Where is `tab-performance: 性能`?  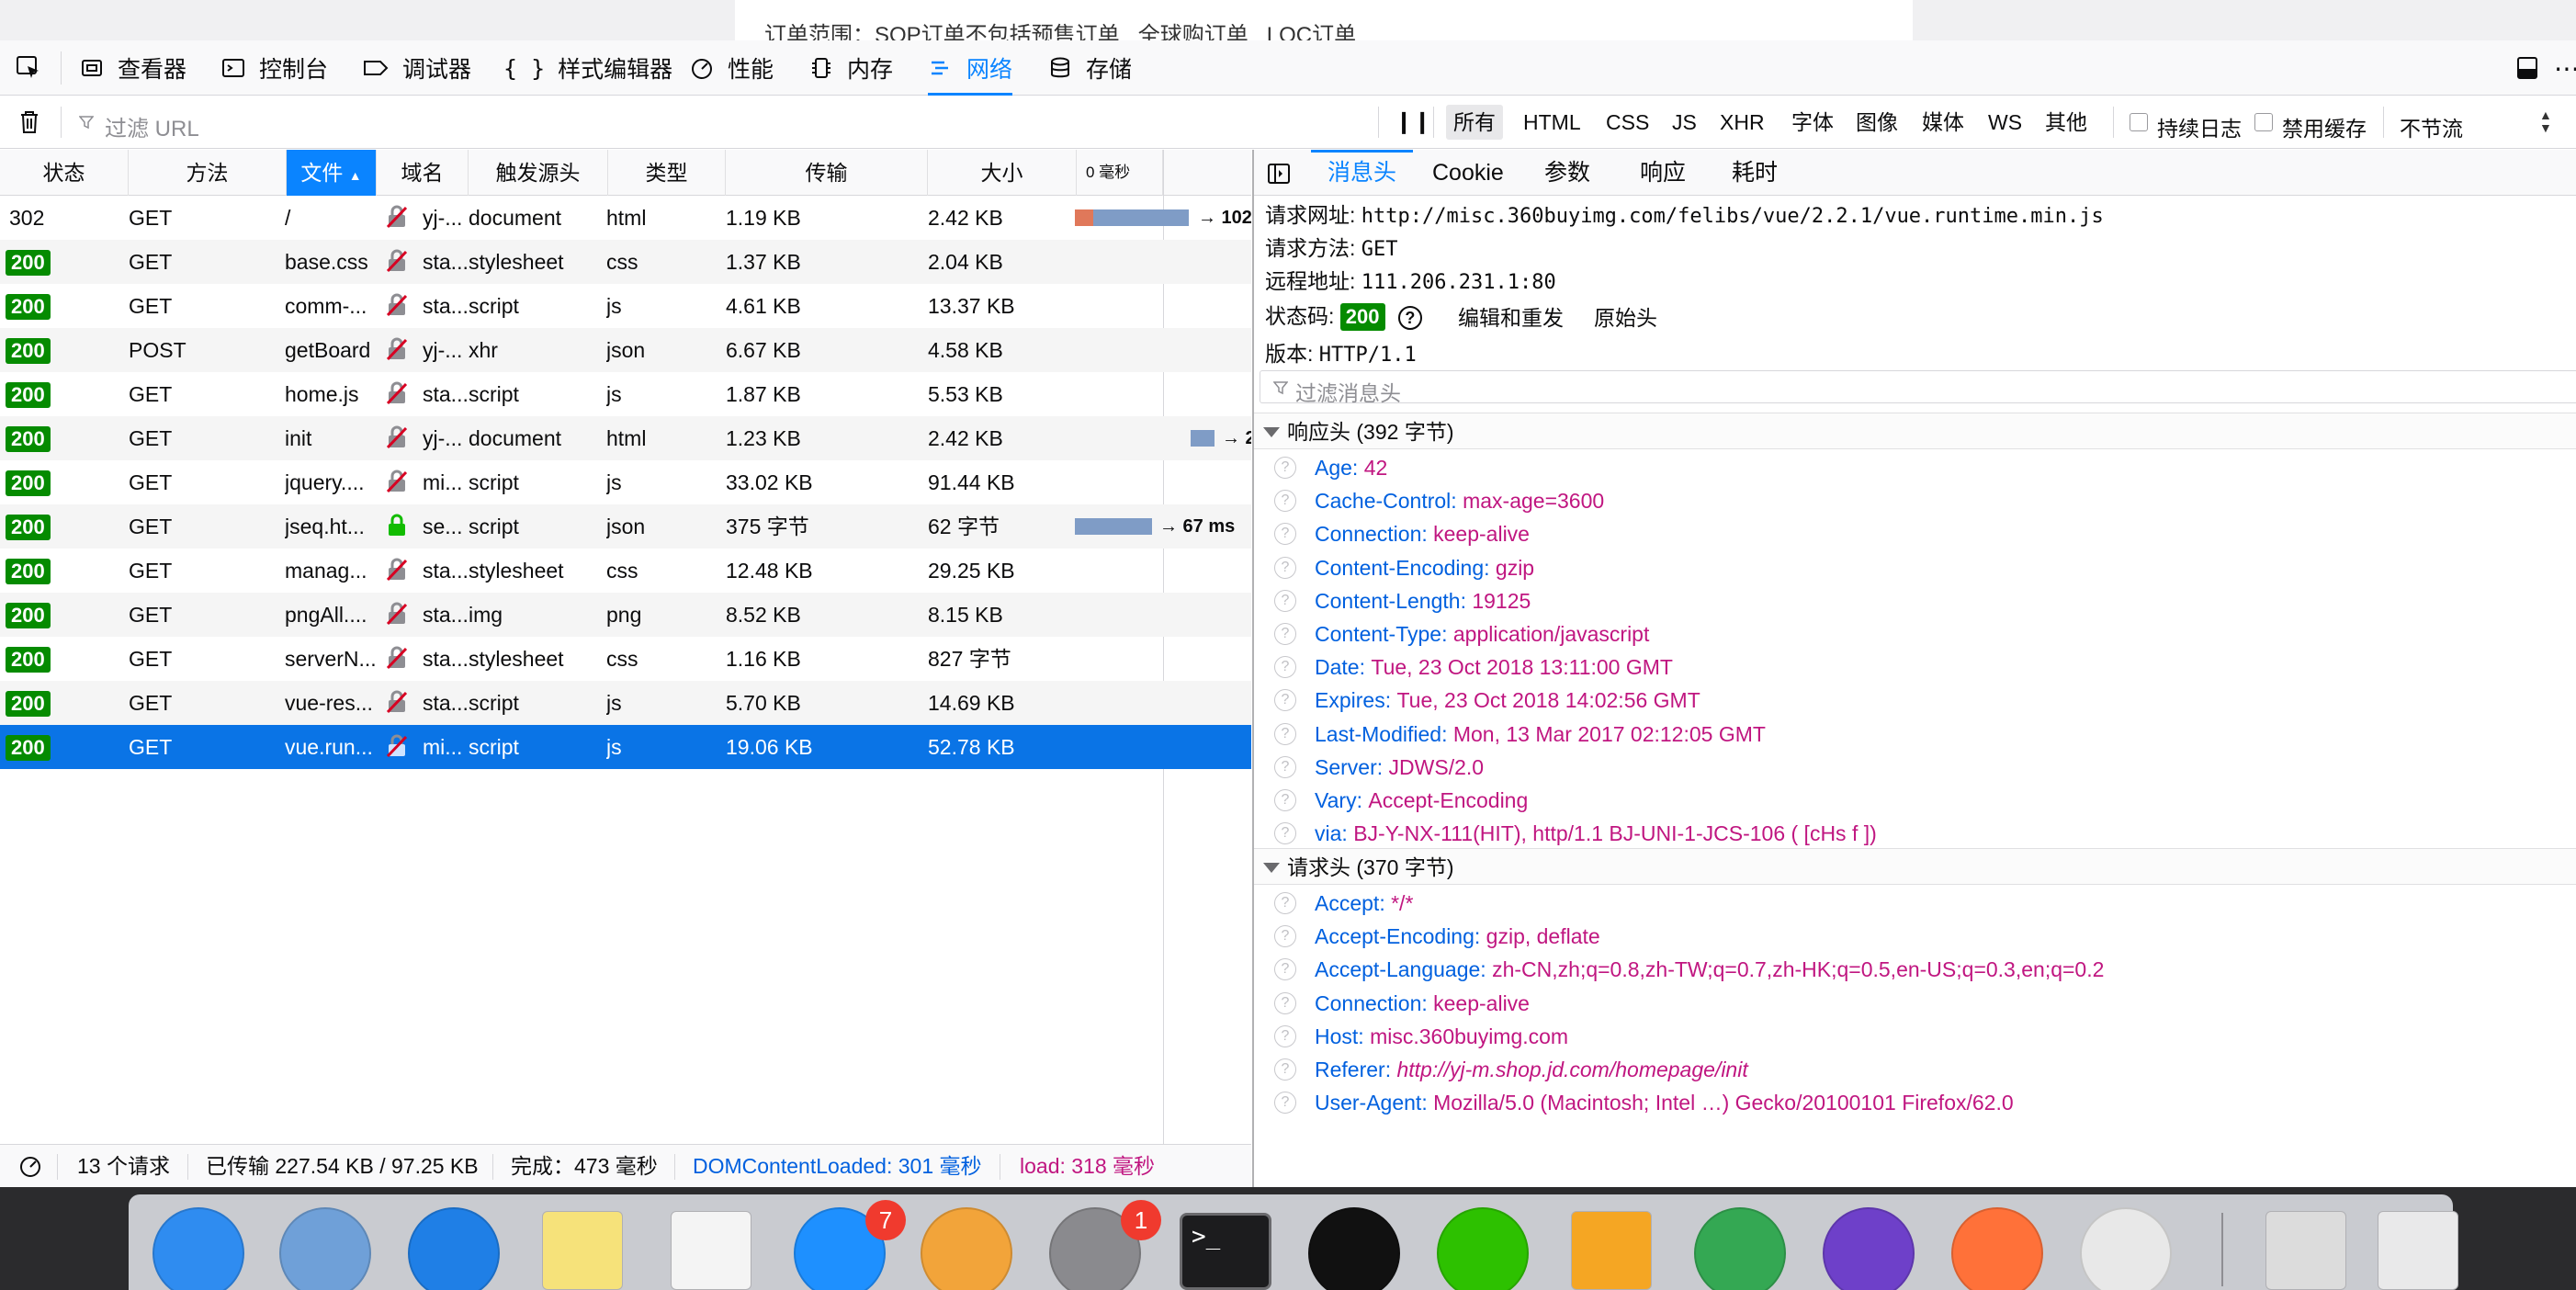
tab-performance: 性能 is located at coordinates (731, 68).